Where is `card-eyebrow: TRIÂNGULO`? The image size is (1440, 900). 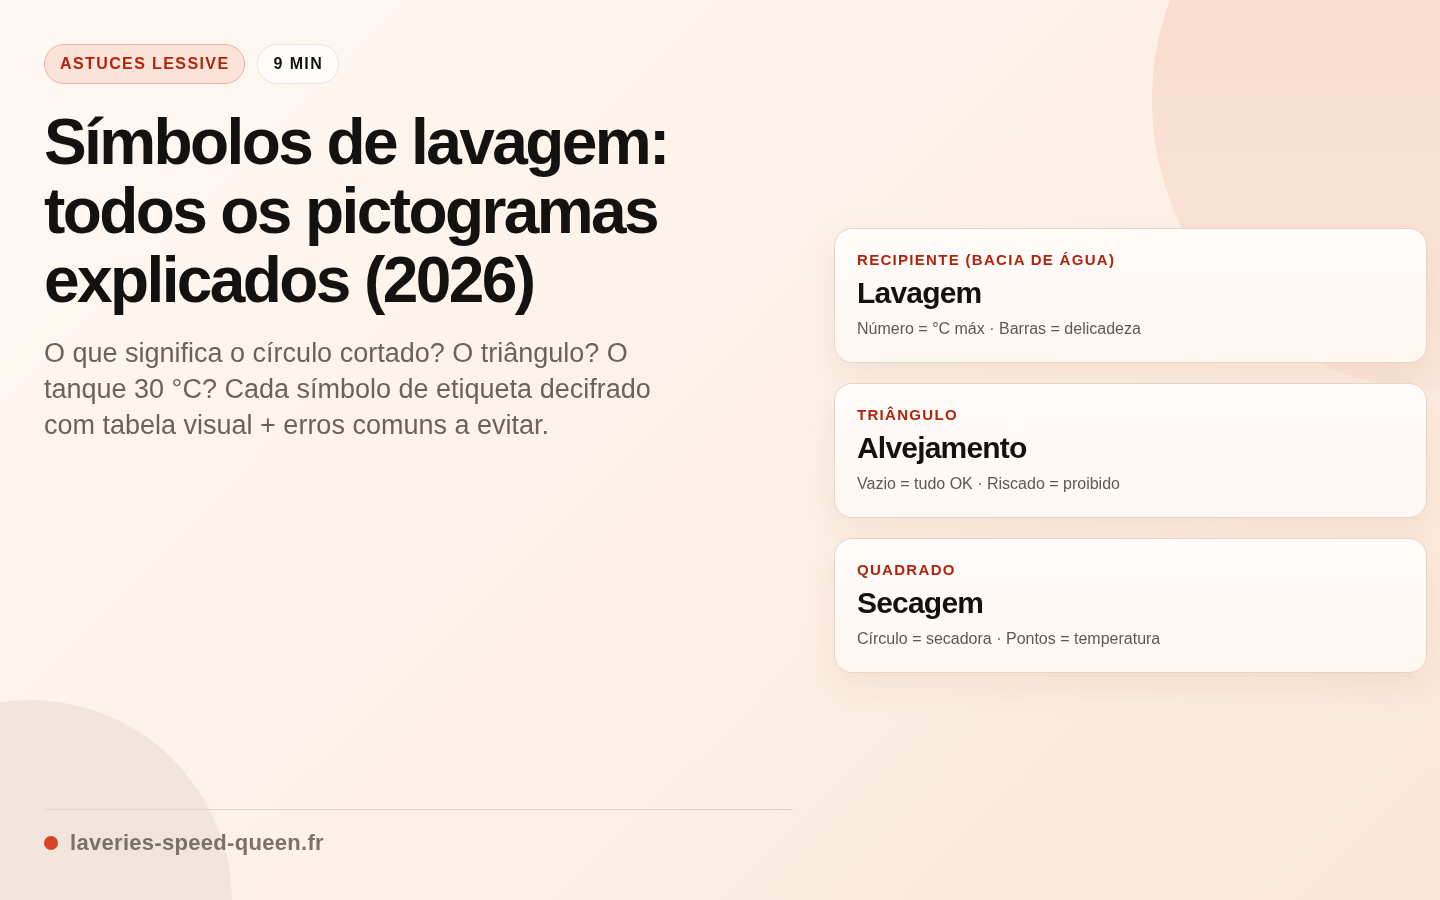
card-eyebrow: TRIÂNGULO is located at coordinates (908, 414).